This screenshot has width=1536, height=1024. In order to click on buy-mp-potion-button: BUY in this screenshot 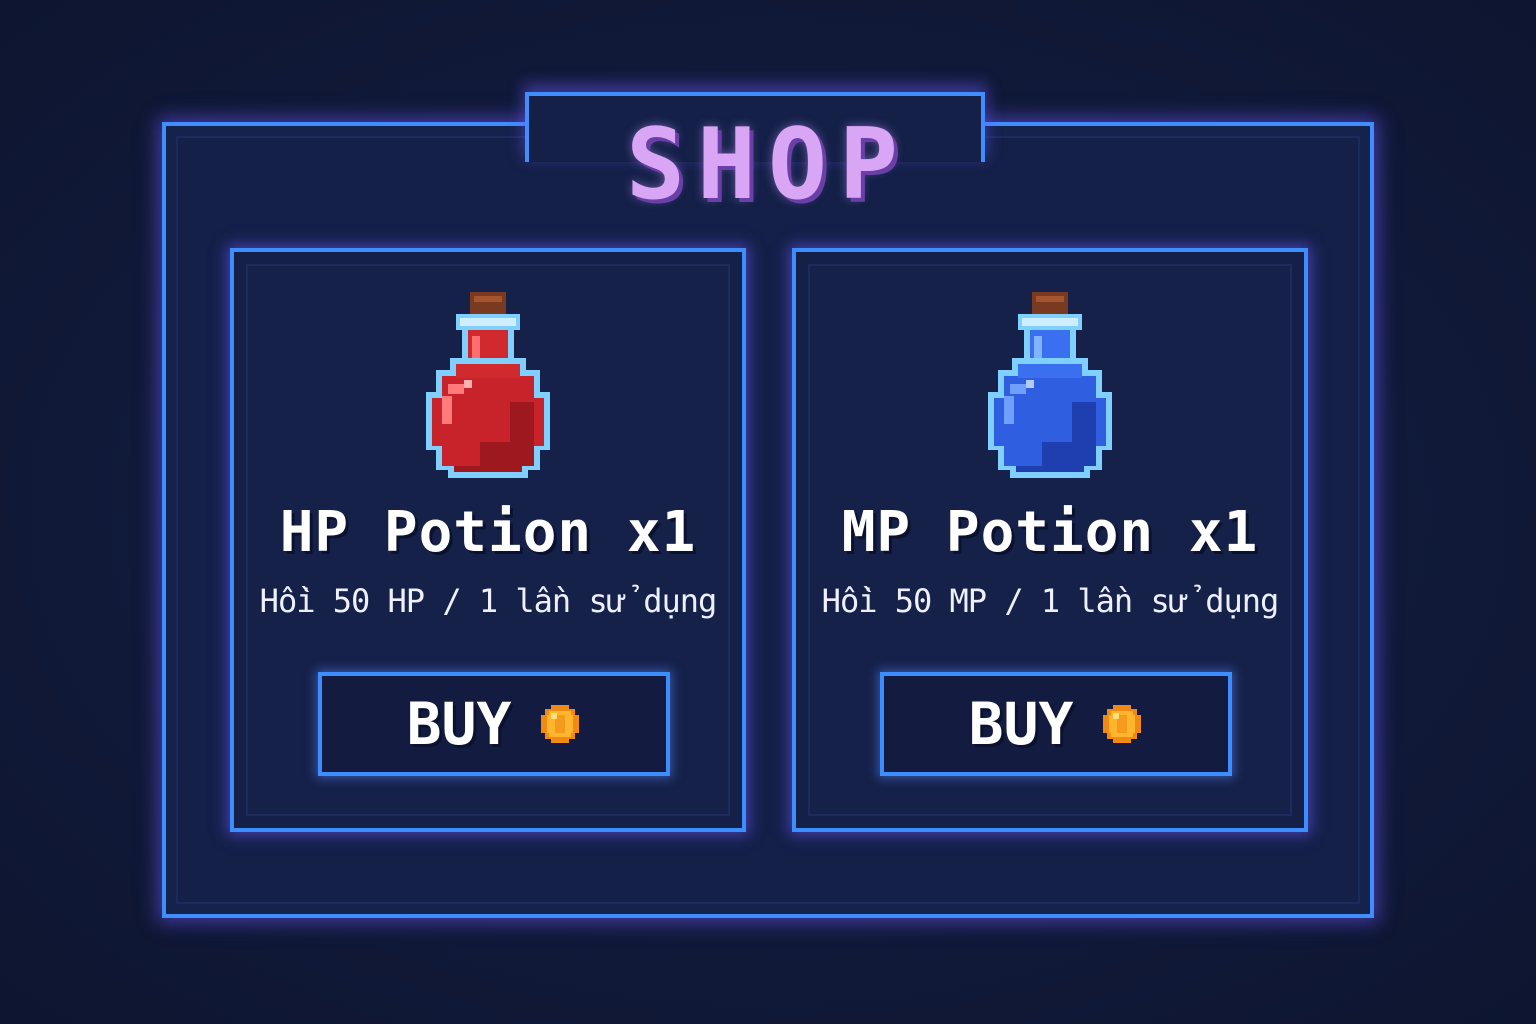, I will do `click(1056, 724)`.